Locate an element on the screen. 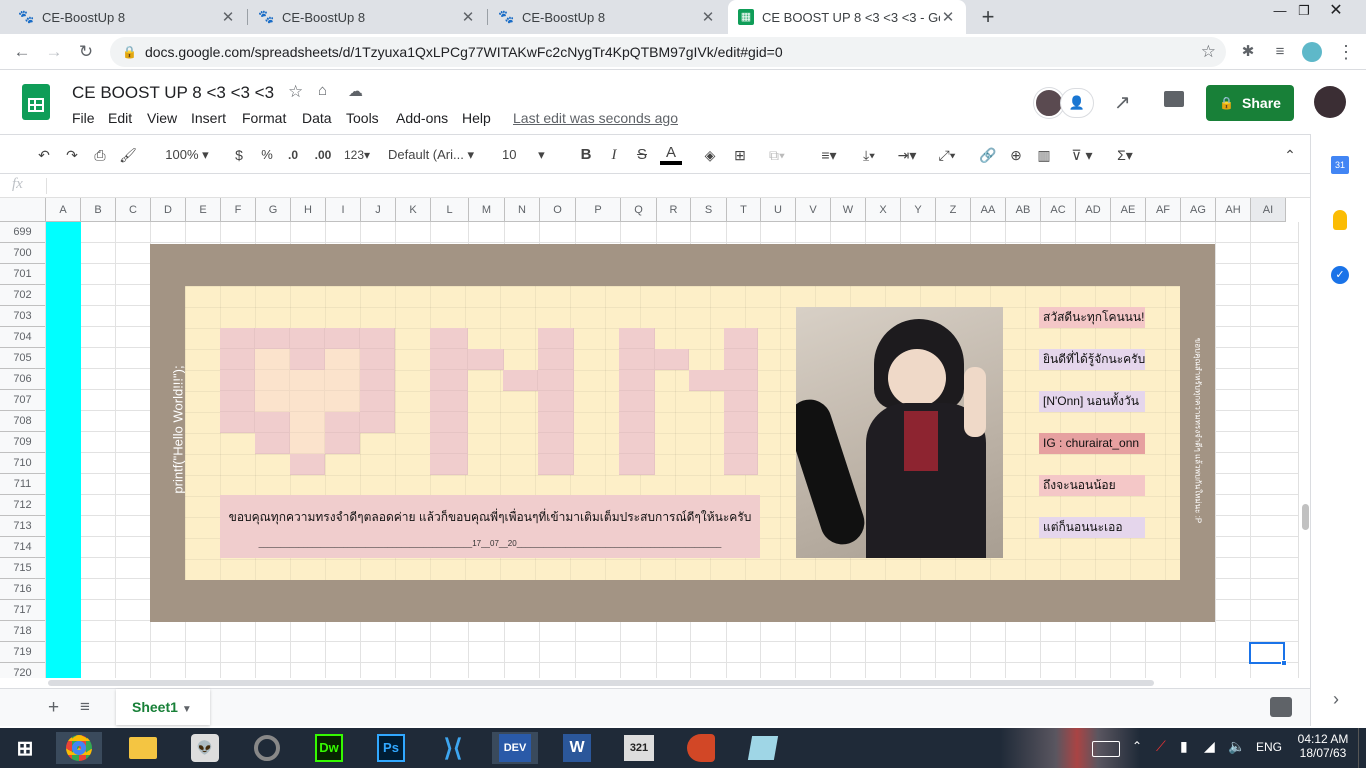 Image resolution: width=1366 pixels, height=768 pixels. column-header: D is located at coordinates (168, 210).